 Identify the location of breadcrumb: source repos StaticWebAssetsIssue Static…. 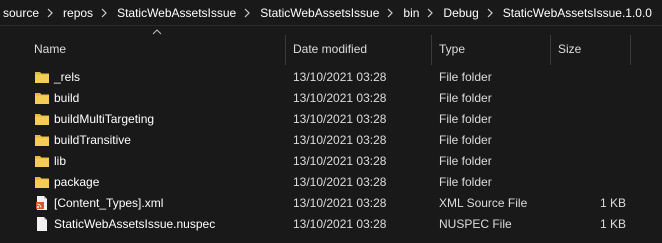
(331, 12).